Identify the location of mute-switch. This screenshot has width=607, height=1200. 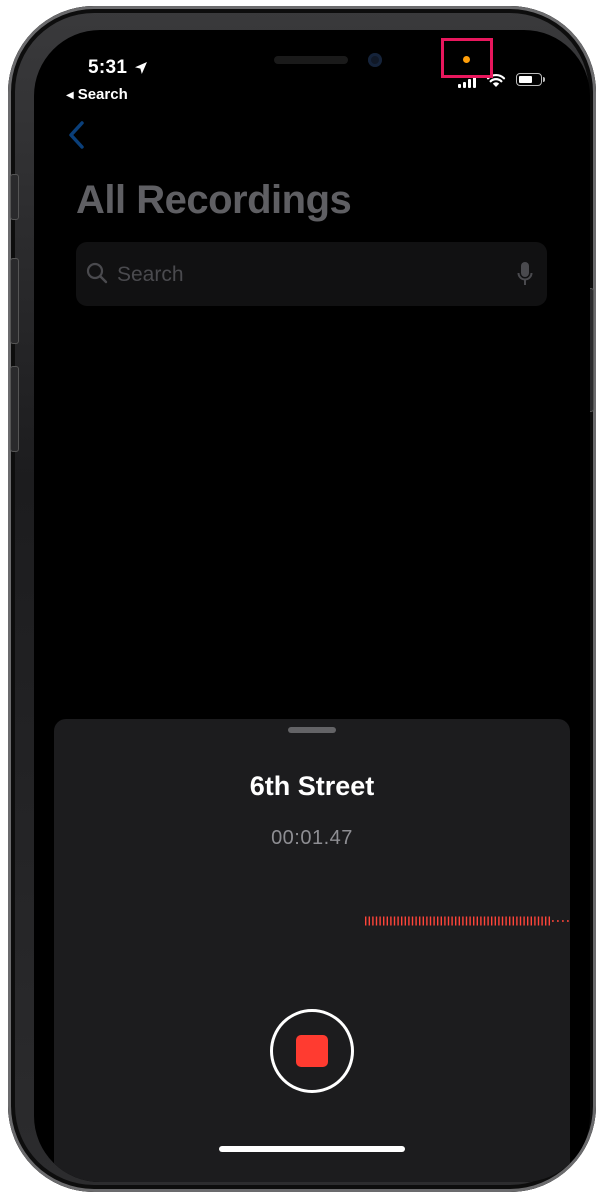
(14, 197).